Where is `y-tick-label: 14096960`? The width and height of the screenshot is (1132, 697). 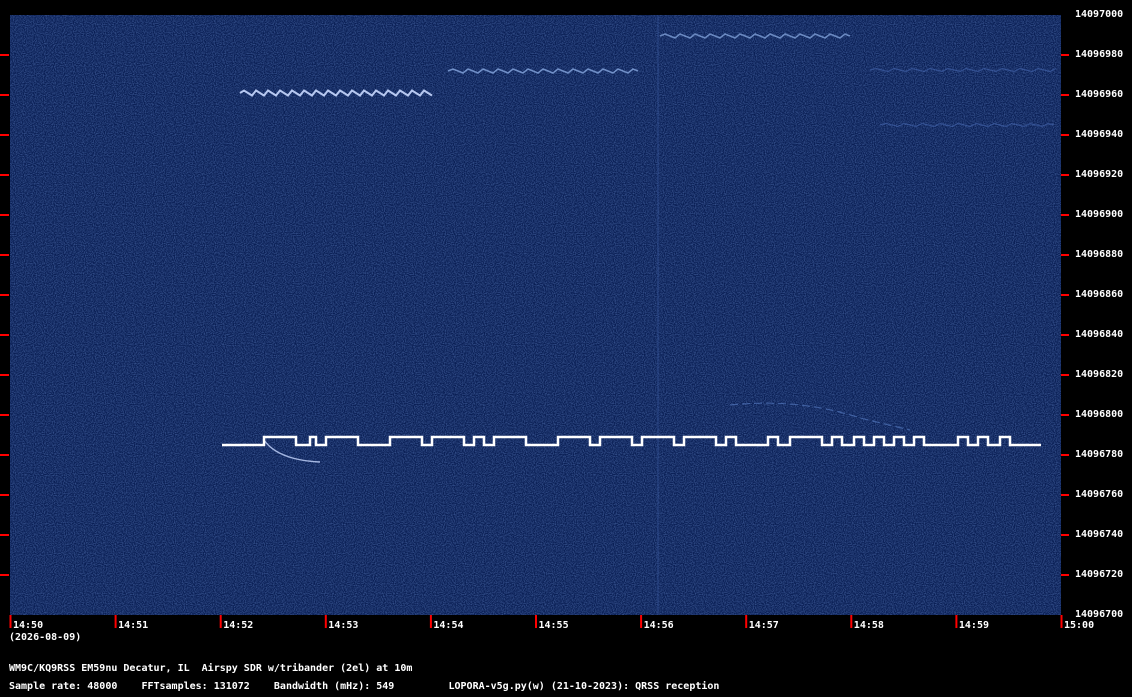
y-tick-label: 14096960 is located at coordinates (1099, 94).